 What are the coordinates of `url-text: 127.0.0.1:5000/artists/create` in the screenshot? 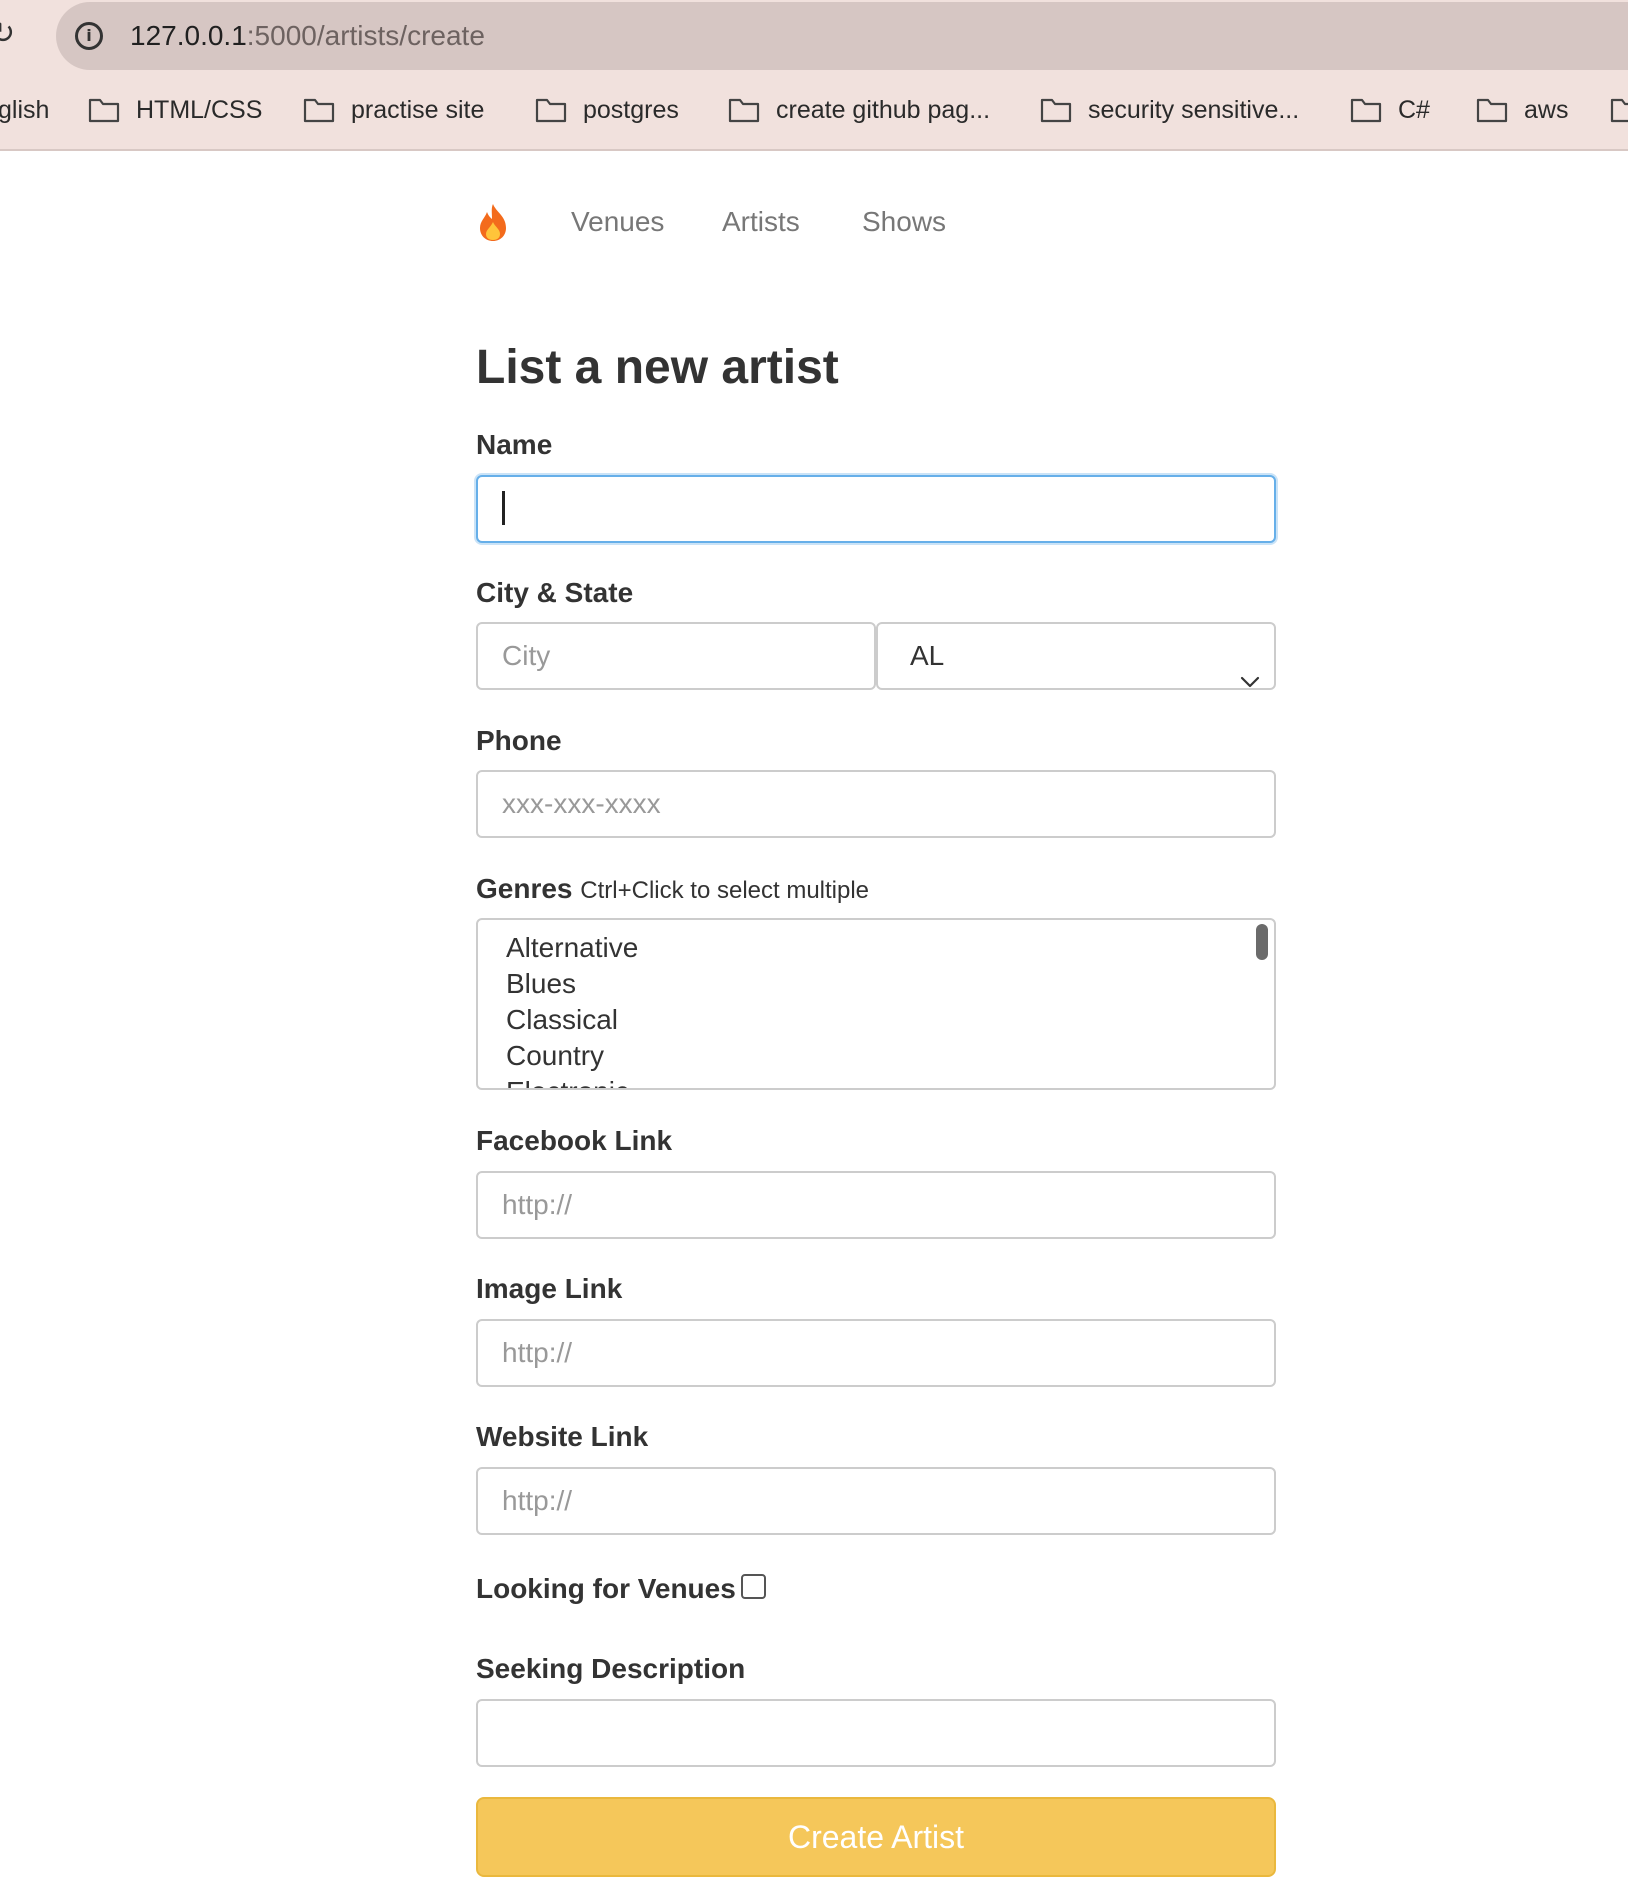 It's located at (307, 36).